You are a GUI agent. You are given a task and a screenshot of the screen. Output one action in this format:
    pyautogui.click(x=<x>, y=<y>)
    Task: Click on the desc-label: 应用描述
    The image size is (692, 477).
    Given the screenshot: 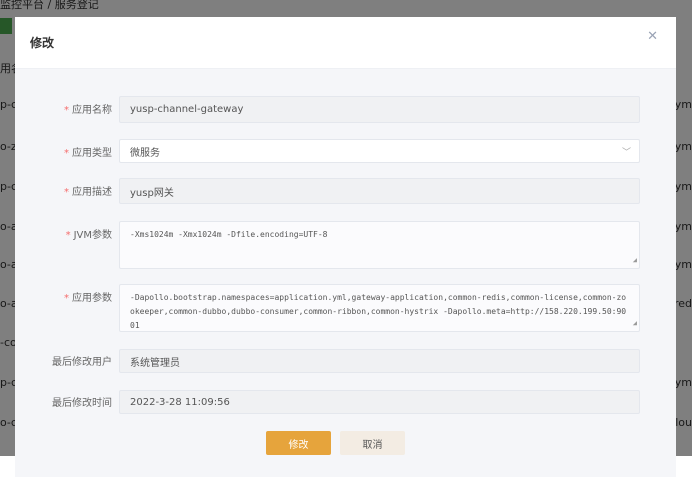 What is the action you would take?
    pyautogui.click(x=92, y=192)
    